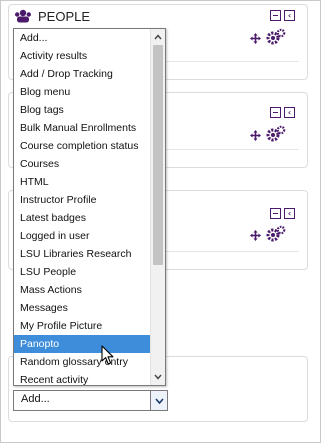 Image resolution: width=323 pixels, height=445 pixels. What do you see at coordinates (82, 110) in the screenshot?
I see `dropdown-option: Blog tags` at bounding box center [82, 110].